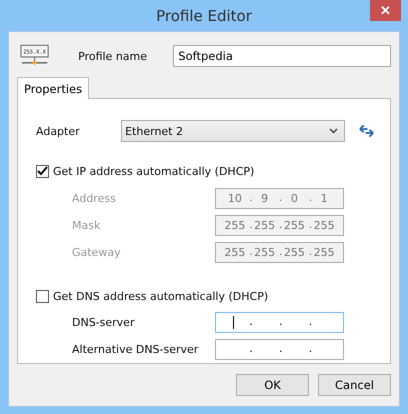 The image size is (408, 414). I want to click on adapter-dropdown: Ethernet 2, so click(233, 131).